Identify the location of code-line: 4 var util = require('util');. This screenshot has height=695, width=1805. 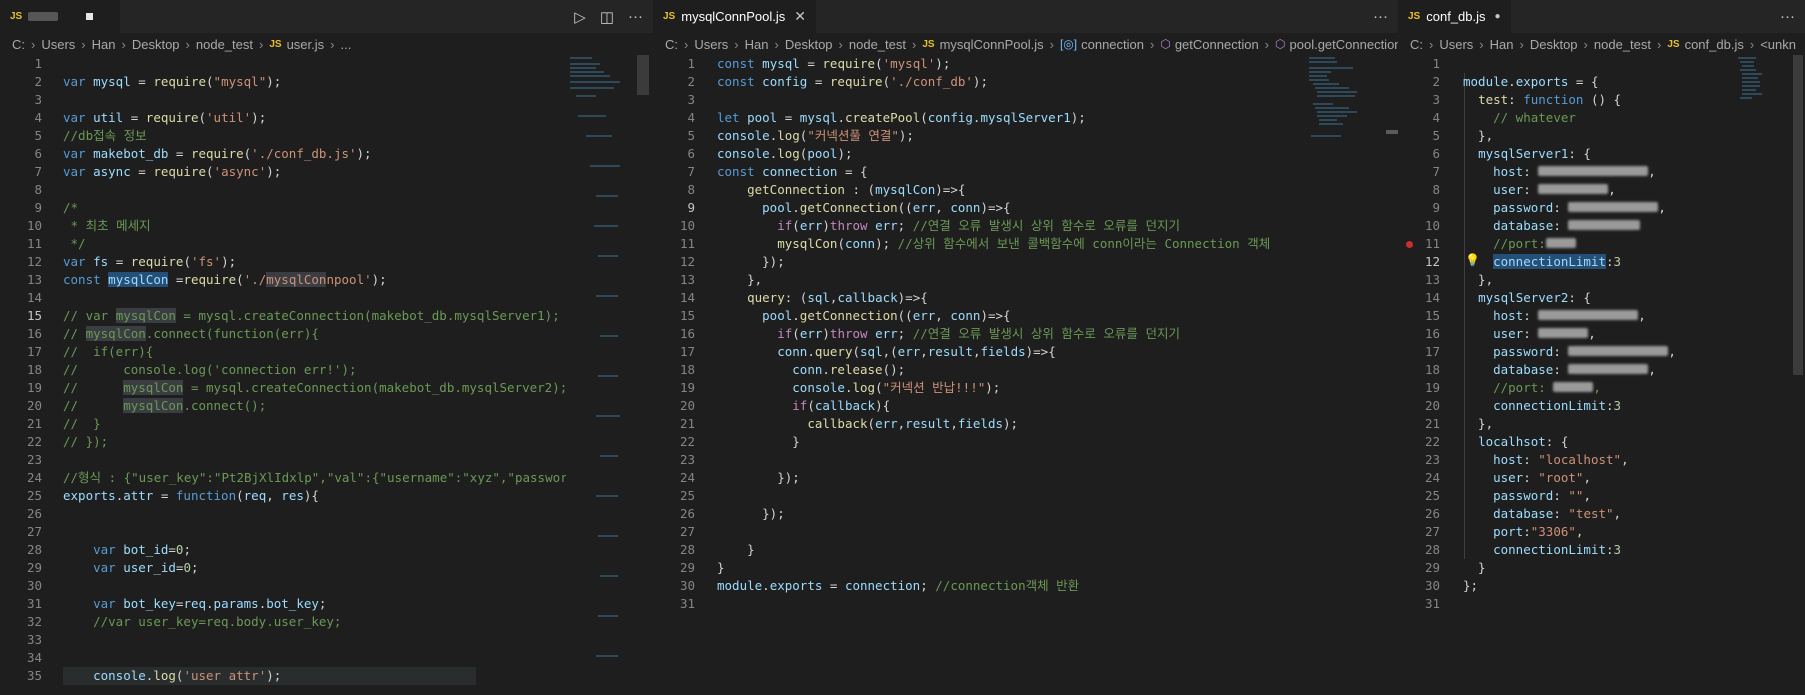
(150, 117).